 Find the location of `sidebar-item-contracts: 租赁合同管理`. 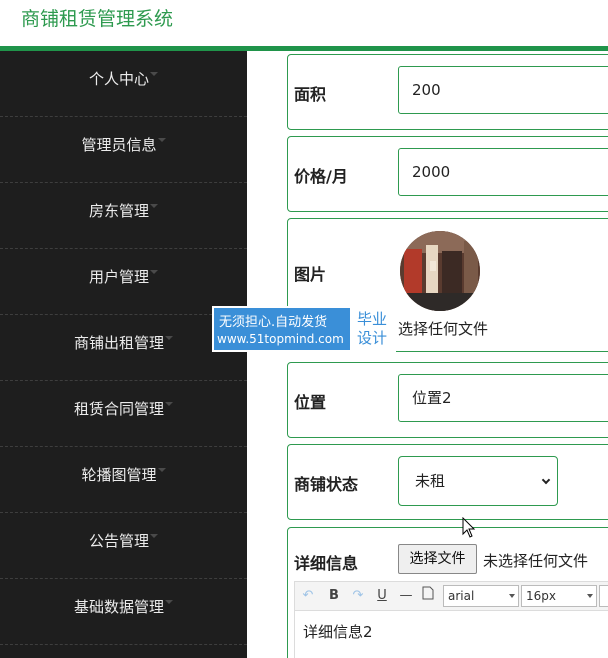

sidebar-item-contracts: 租赁合同管理 is located at coordinates (123, 414).